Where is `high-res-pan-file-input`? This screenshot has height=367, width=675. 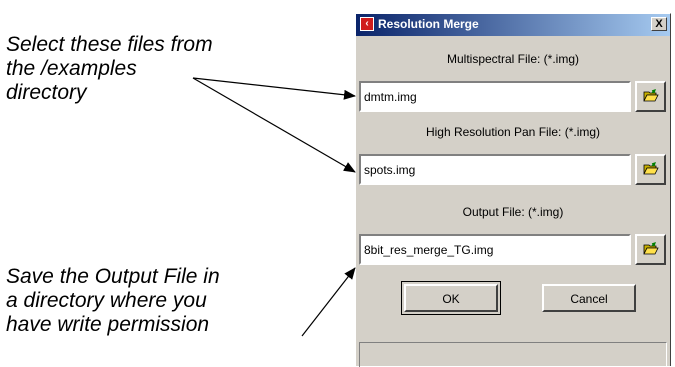
high-res-pan-file-input is located at coordinates (495, 169).